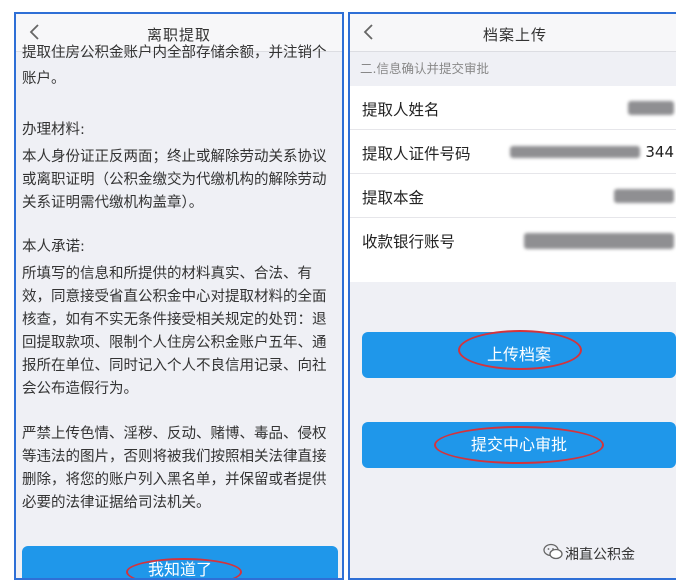 The width and height of the screenshot is (676, 580). What do you see at coordinates (651, 108) in the screenshot?
I see `redacted-name` at bounding box center [651, 108].